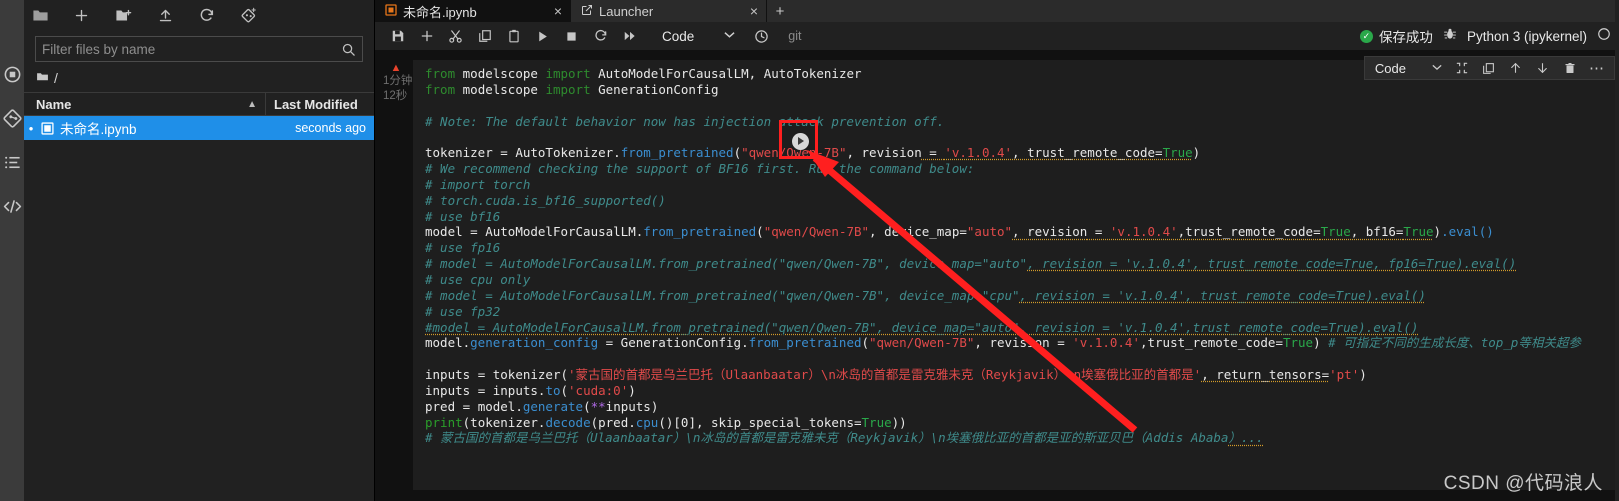  Describe the element at coordinates (978, 153) in the screenshot. I see `code-token: 'v.1.0.4'` at that location.